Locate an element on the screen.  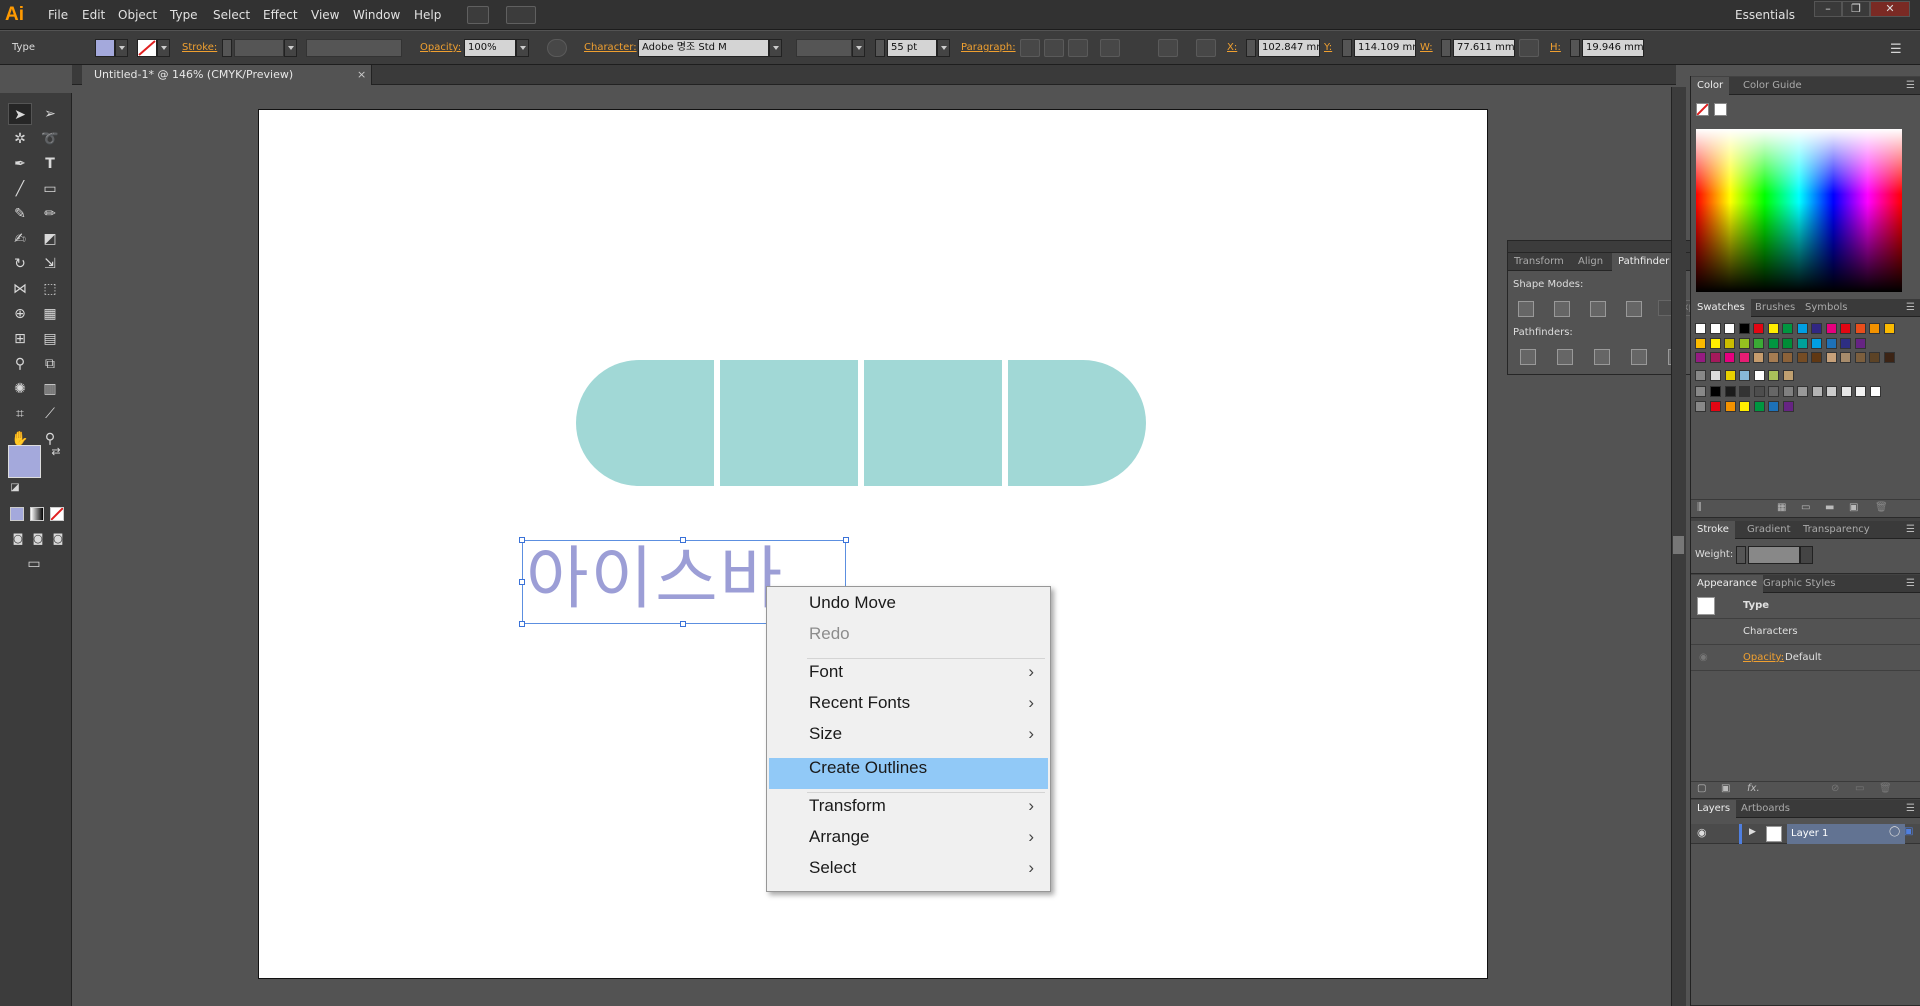
blob-brush-tool-icon: ✍ is located at coordinates (20, 239).